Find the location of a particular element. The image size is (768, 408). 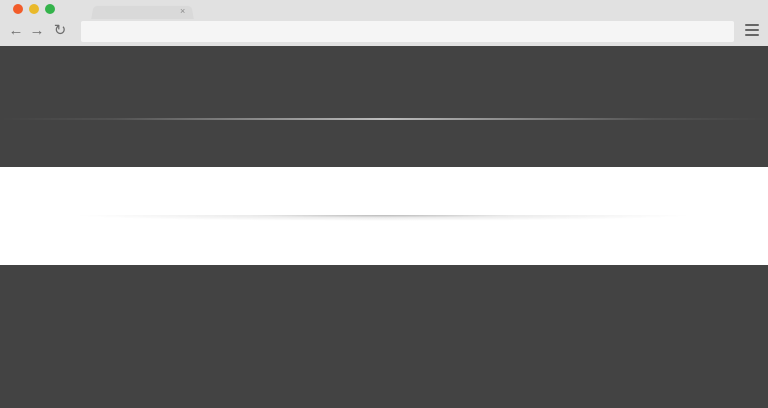

reload-icon: ↻ is located at coordinates (60, 31).